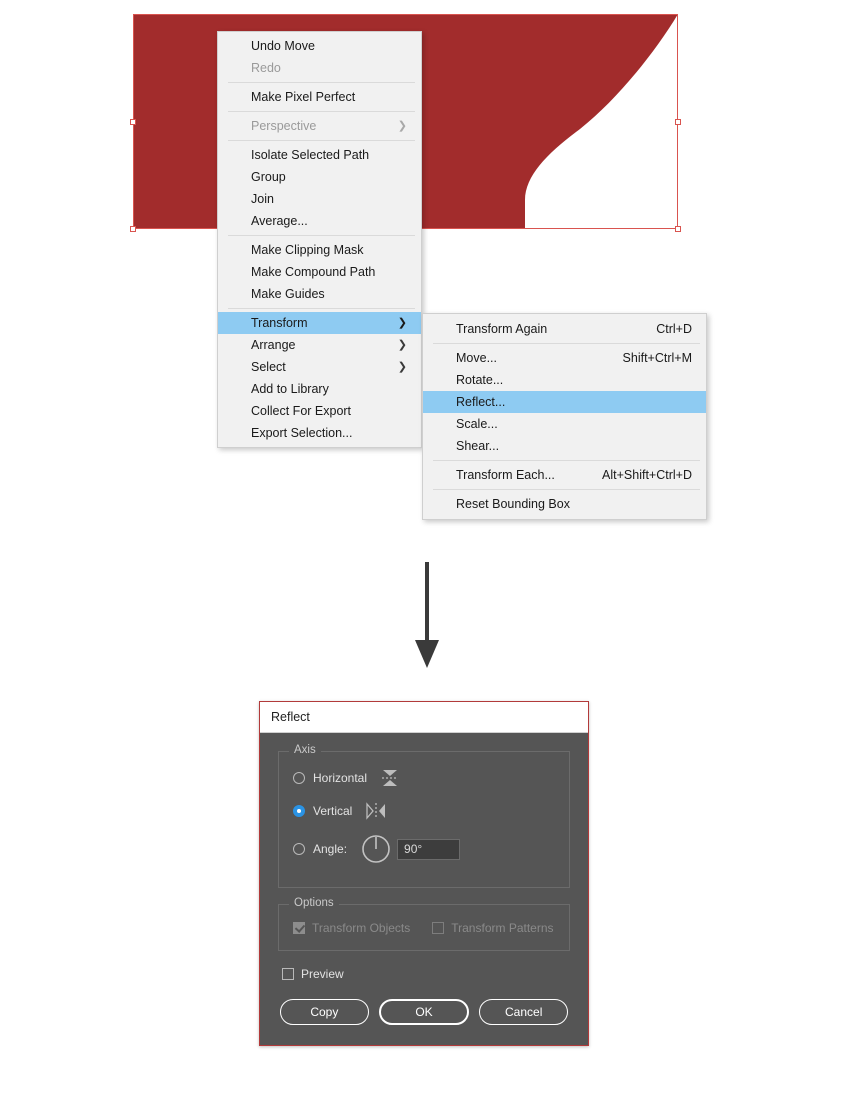 The image size is (850, 1105). I want to click on copy-button: Copy, so click(324, 1012).